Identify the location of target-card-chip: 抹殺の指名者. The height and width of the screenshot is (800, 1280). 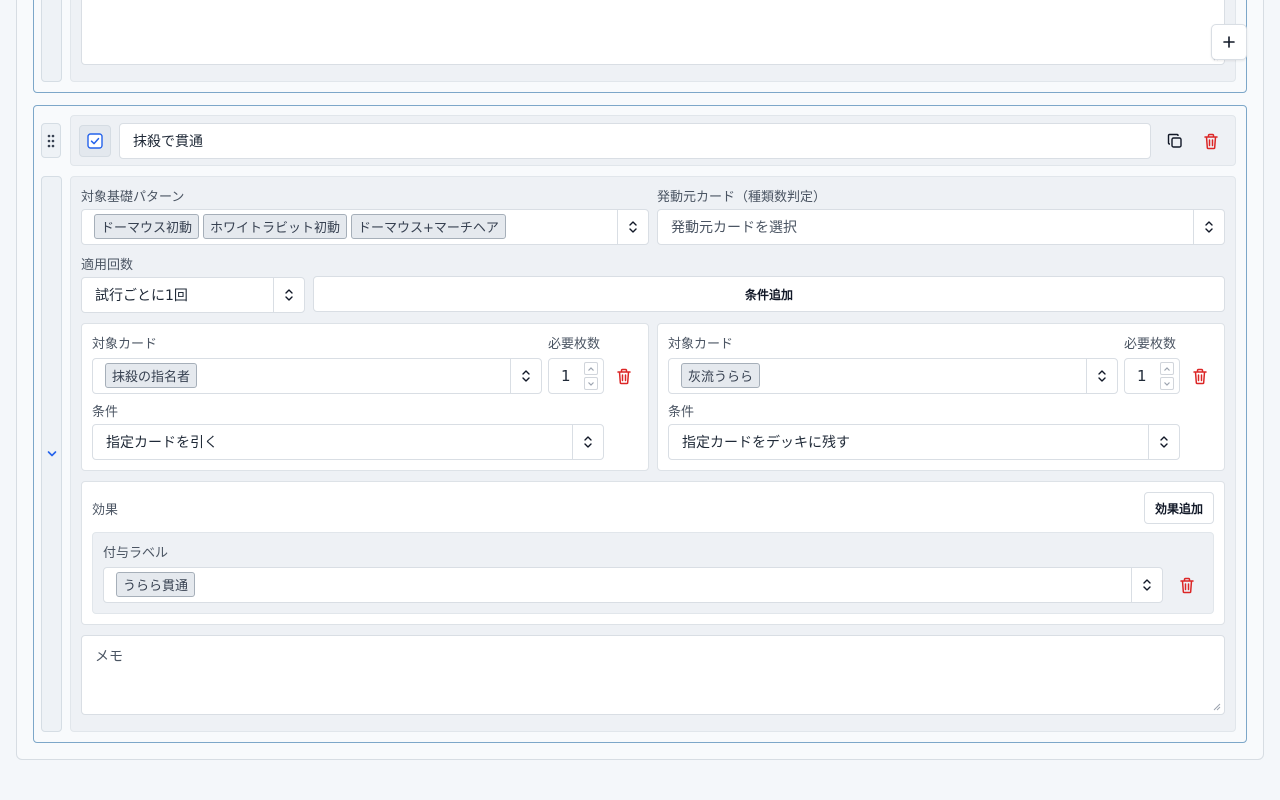
(151, 375).